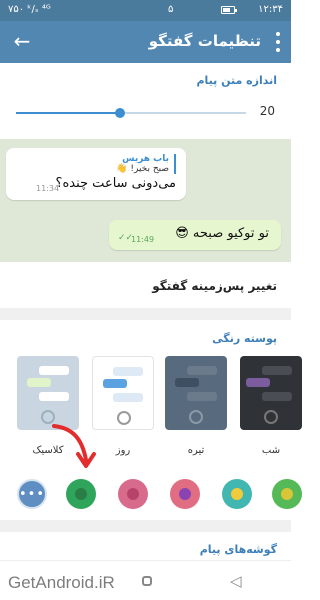 Image resolution: width=320 pixels, height=600 pixels. What do you see at coordinates (244, 338) in the screenshot?
I see `color-theme-label: پوسته رنگی` at bounding box center [244, 338].